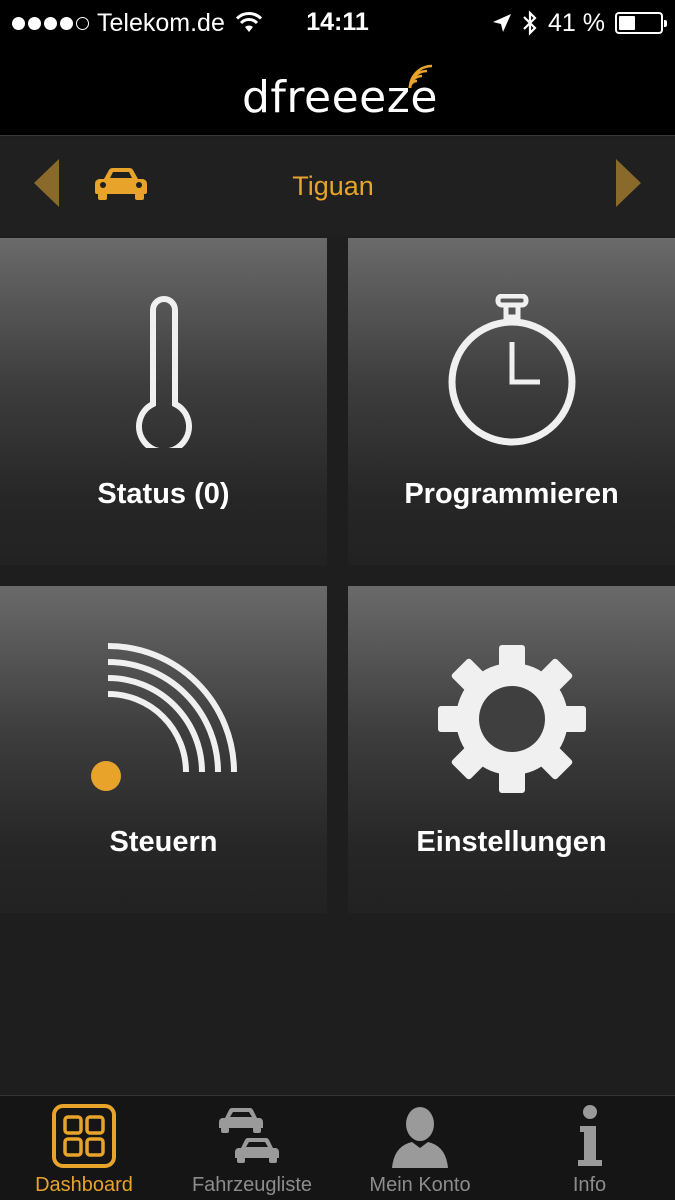 This screenshot has width=675, height=1200. Describe the element at coordinates (163, 842) in the screenshot. I see `steuern-label: Steuern` at that location.